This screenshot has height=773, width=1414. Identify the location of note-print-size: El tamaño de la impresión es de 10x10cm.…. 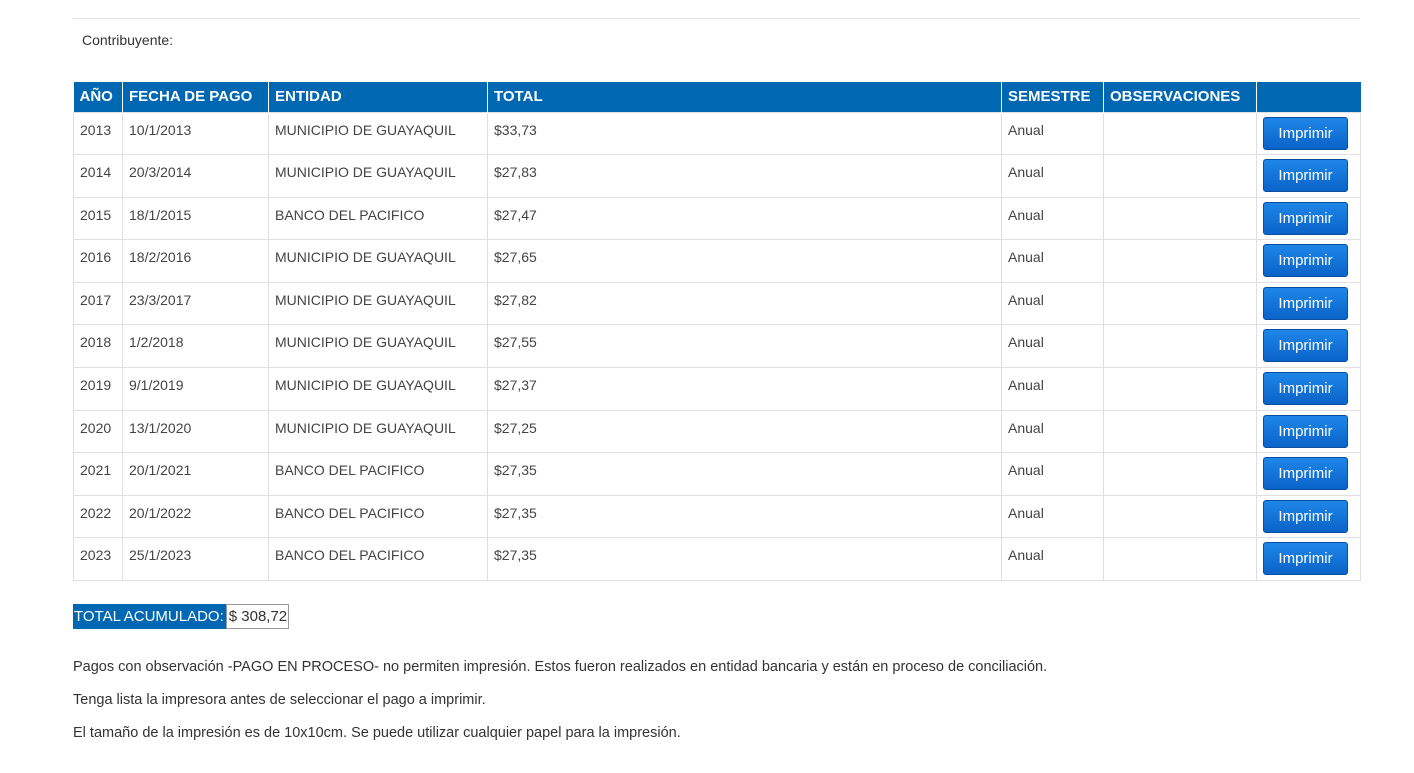
(377, 733).